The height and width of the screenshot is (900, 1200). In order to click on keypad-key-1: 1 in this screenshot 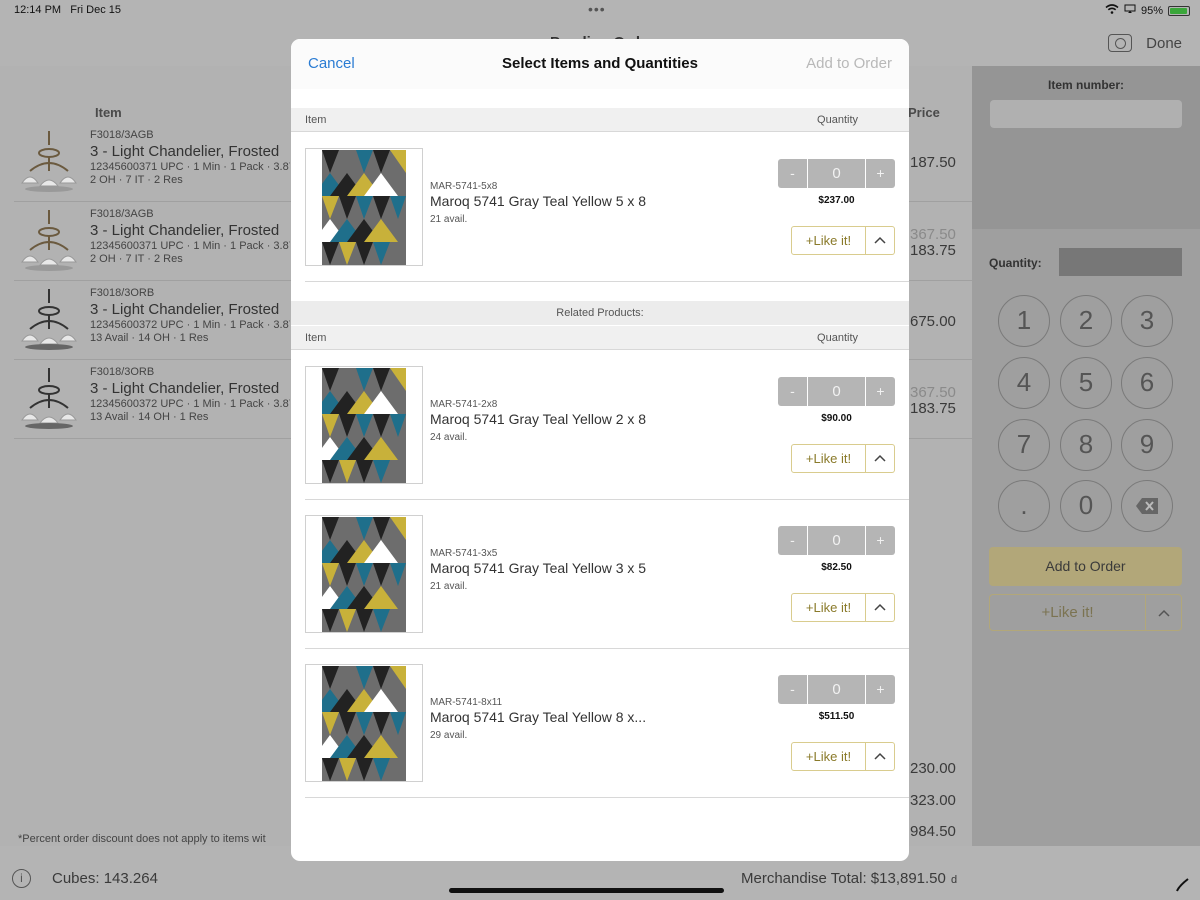, I will do `click(1024, 321)`.